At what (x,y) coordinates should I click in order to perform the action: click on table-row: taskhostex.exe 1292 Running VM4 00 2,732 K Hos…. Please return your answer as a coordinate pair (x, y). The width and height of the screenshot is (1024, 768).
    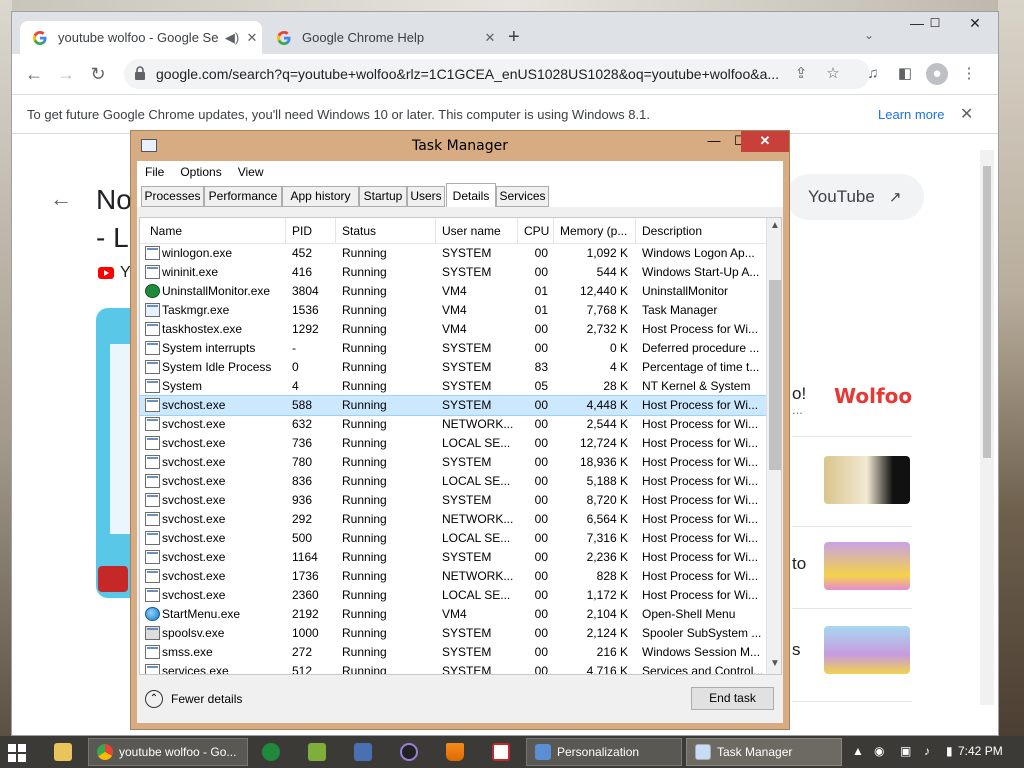
    Looking at the image, I should click on (453, 329).